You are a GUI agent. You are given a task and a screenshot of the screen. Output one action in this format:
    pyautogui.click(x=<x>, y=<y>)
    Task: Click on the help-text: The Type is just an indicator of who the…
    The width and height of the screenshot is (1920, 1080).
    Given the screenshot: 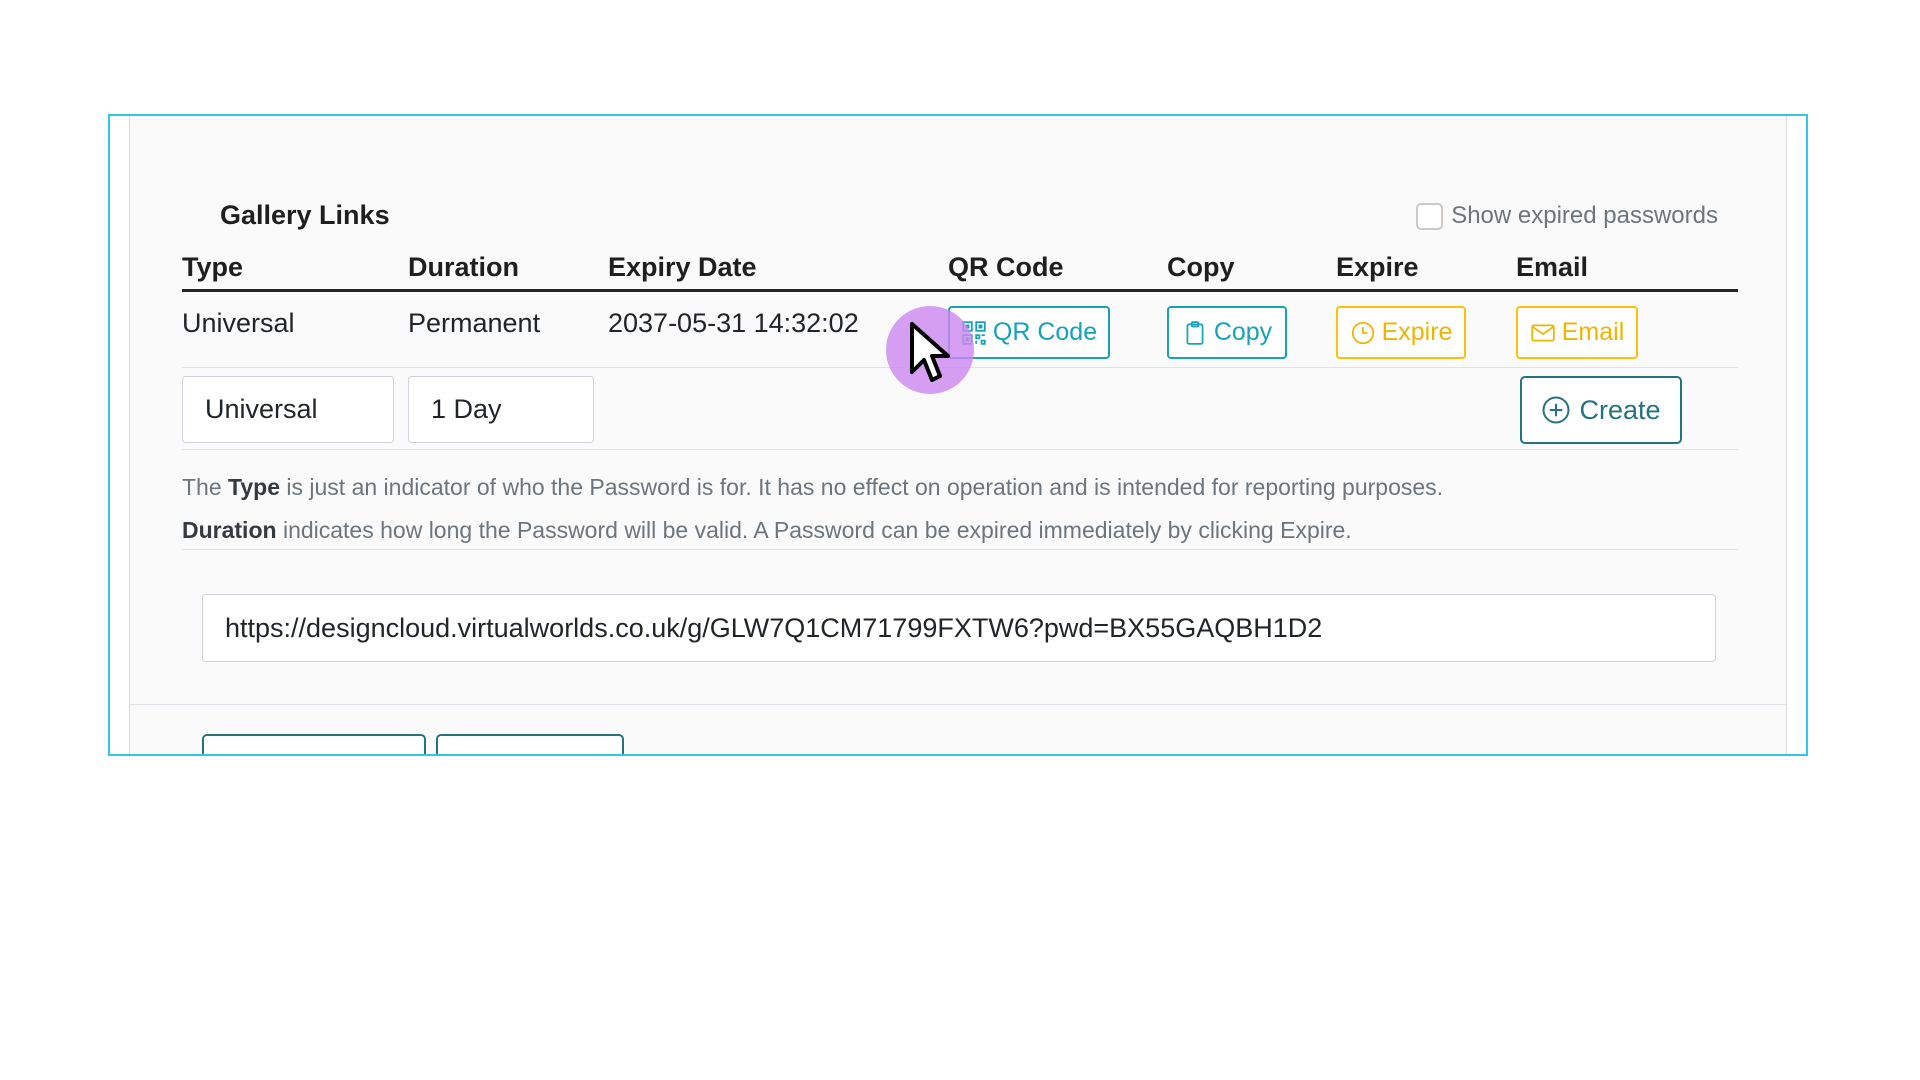 What is the action you would take?
    pyautogui.click(x=960, y=500)
    